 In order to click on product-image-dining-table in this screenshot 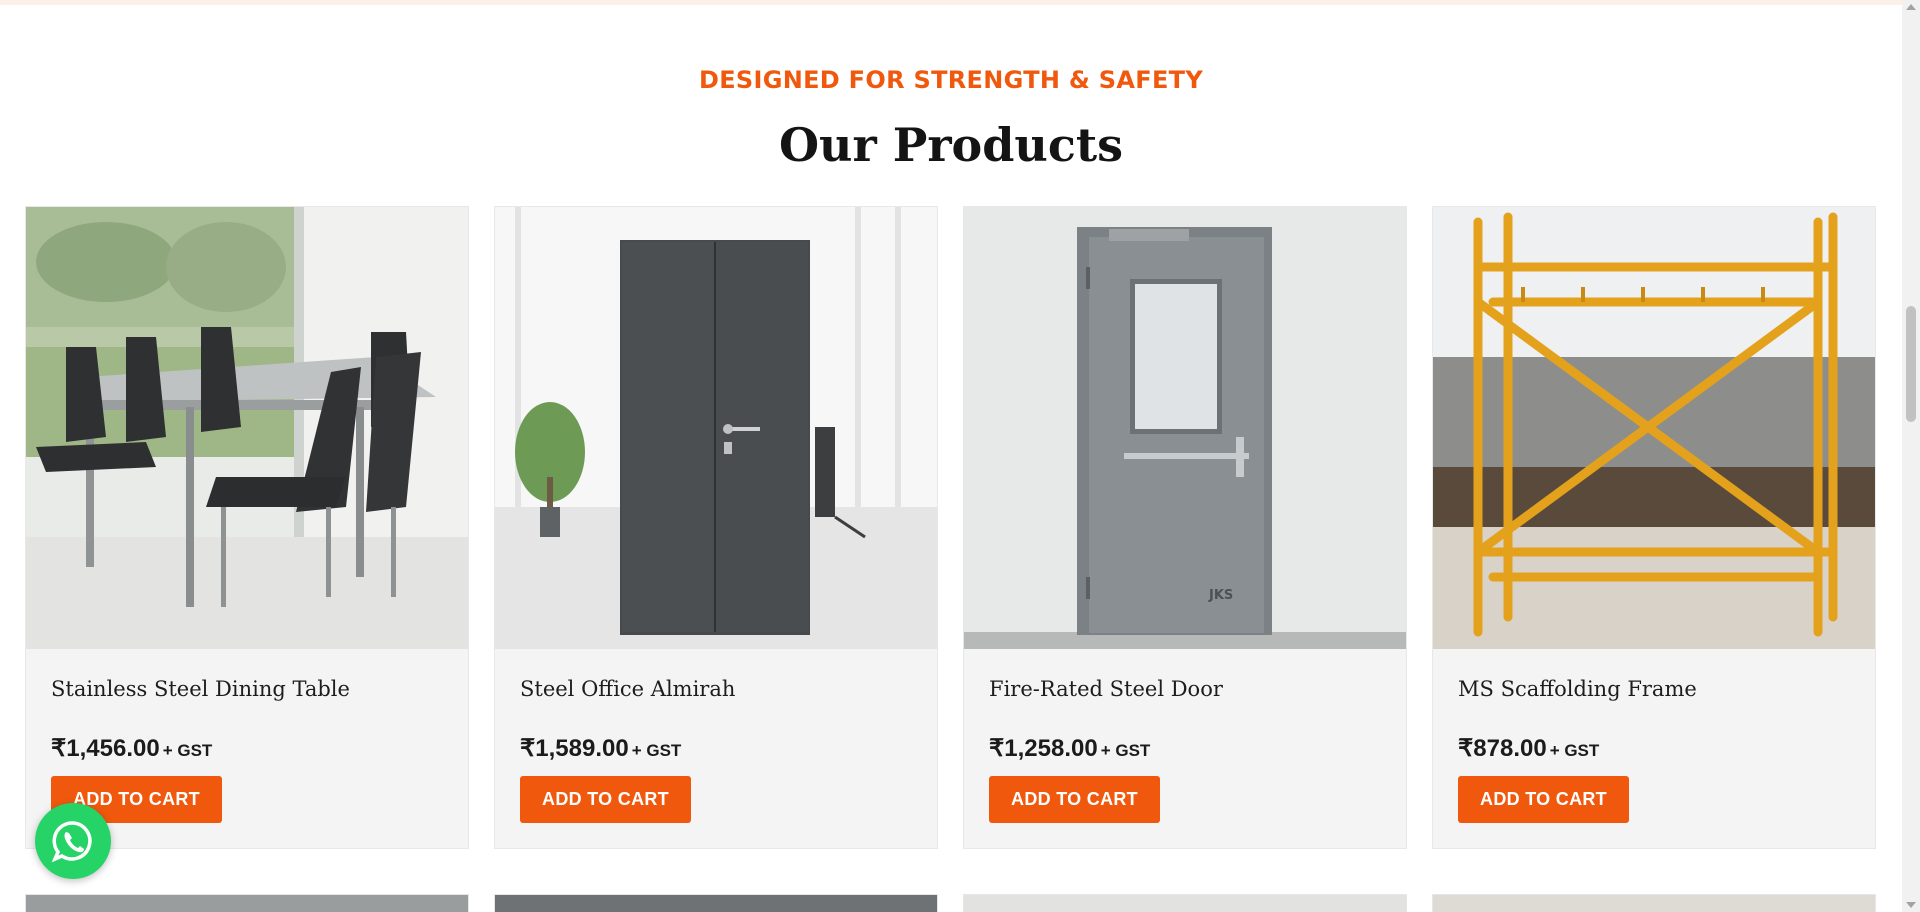, I will do `click(247, 428)`.